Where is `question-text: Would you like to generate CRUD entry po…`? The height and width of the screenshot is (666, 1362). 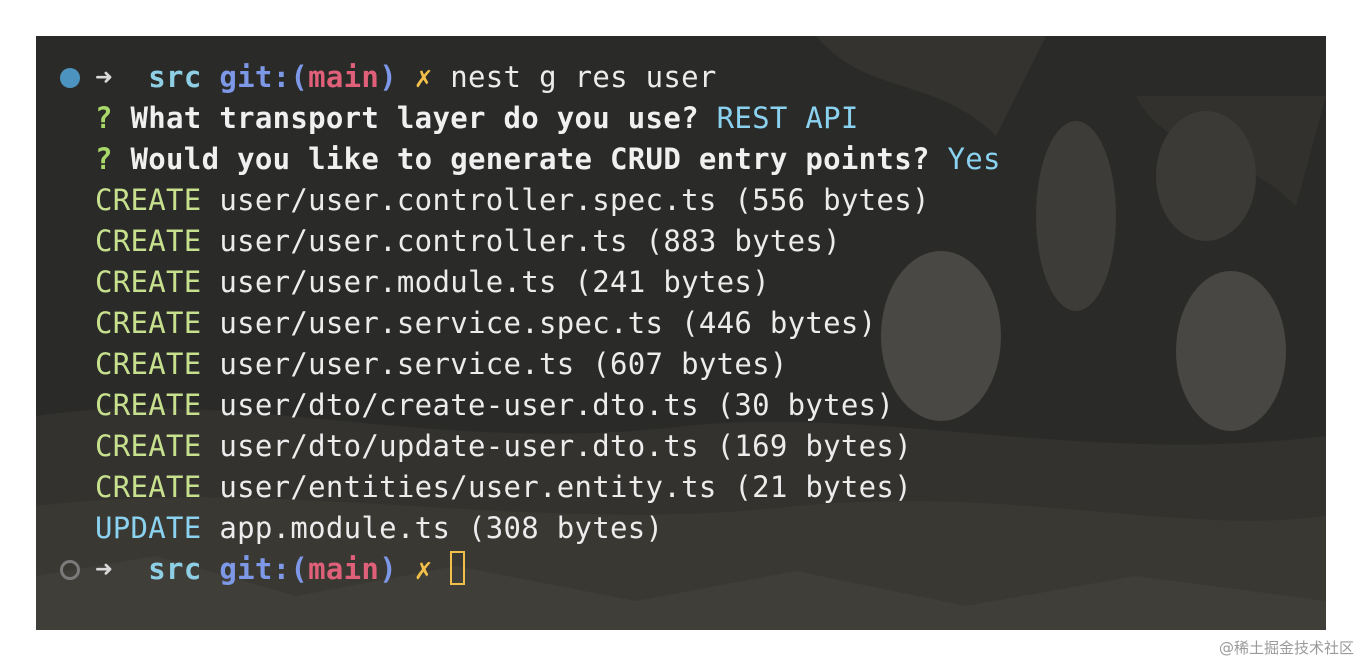 question-text: Would you like to generate CRUD entry po… is located at coordinates (530, 159).